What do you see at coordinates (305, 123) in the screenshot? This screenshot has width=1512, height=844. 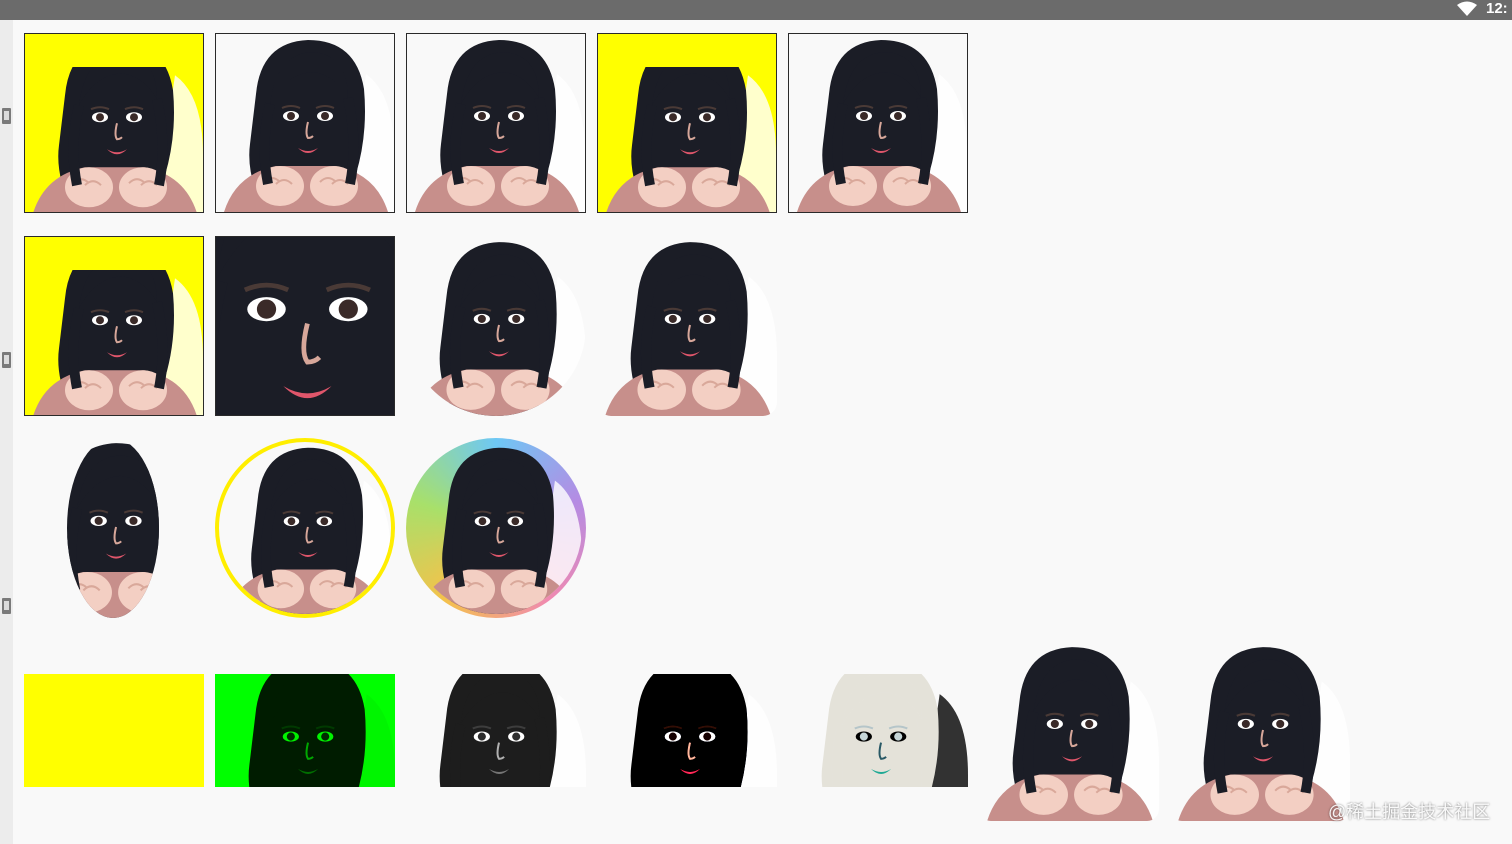 I see `image-center-crop` at bounding box center [305, 123].